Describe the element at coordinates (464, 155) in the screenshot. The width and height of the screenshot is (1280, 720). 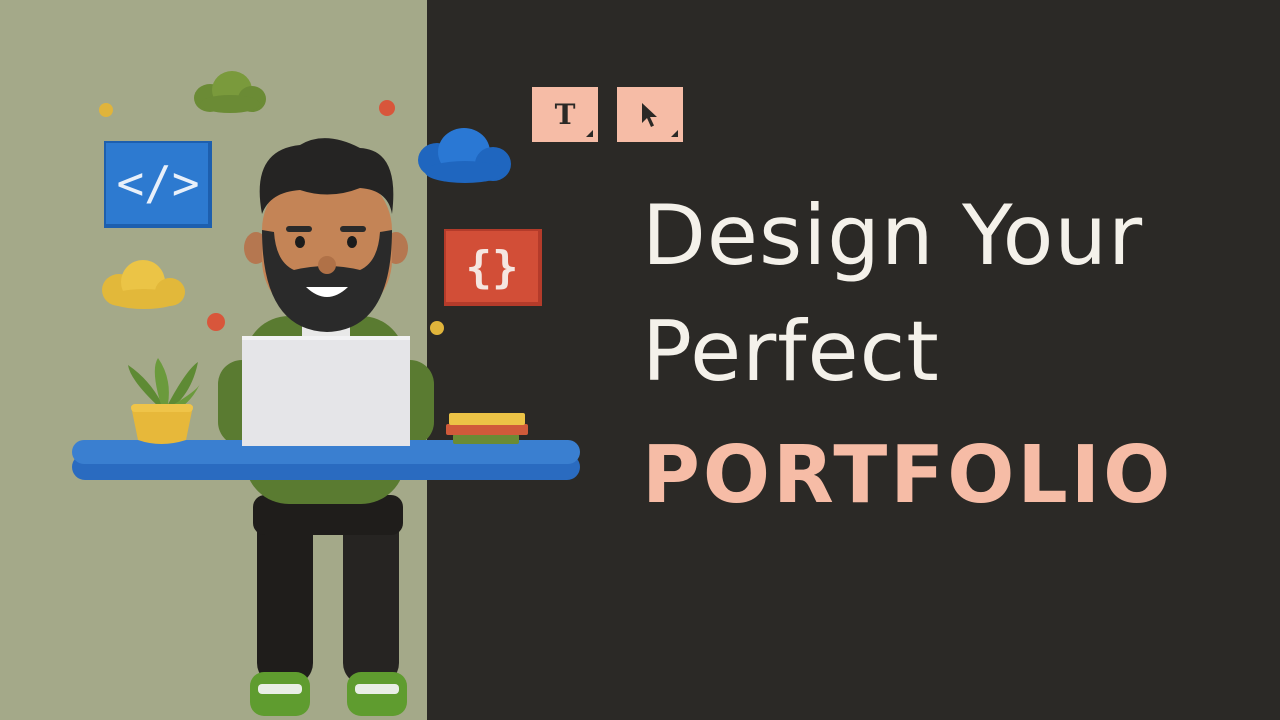
I see `blue-cloud-icon` at that location.